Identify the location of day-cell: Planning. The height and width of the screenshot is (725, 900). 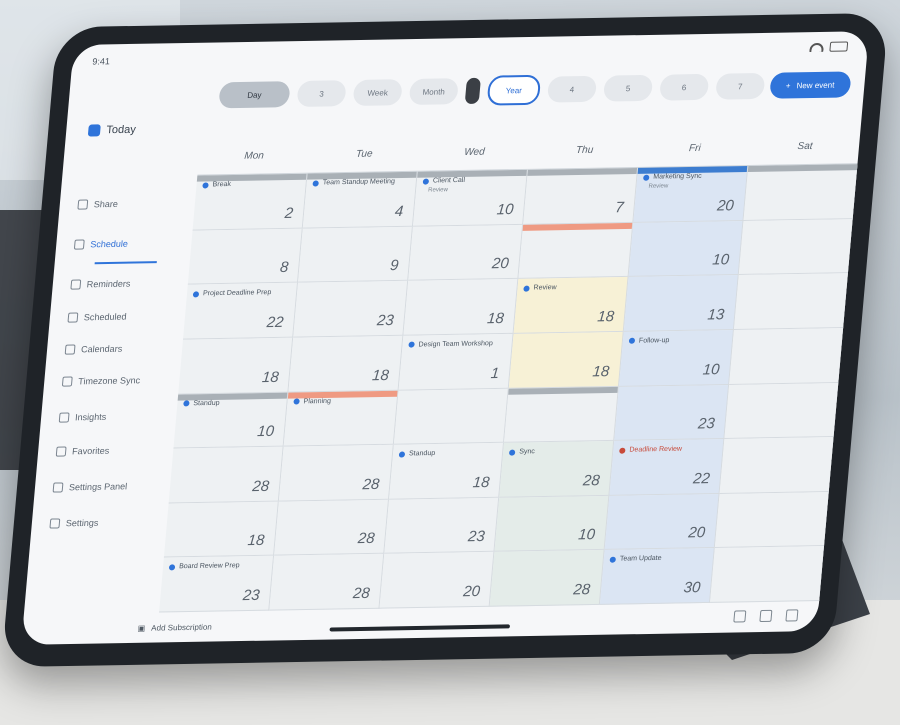
(341, 418).